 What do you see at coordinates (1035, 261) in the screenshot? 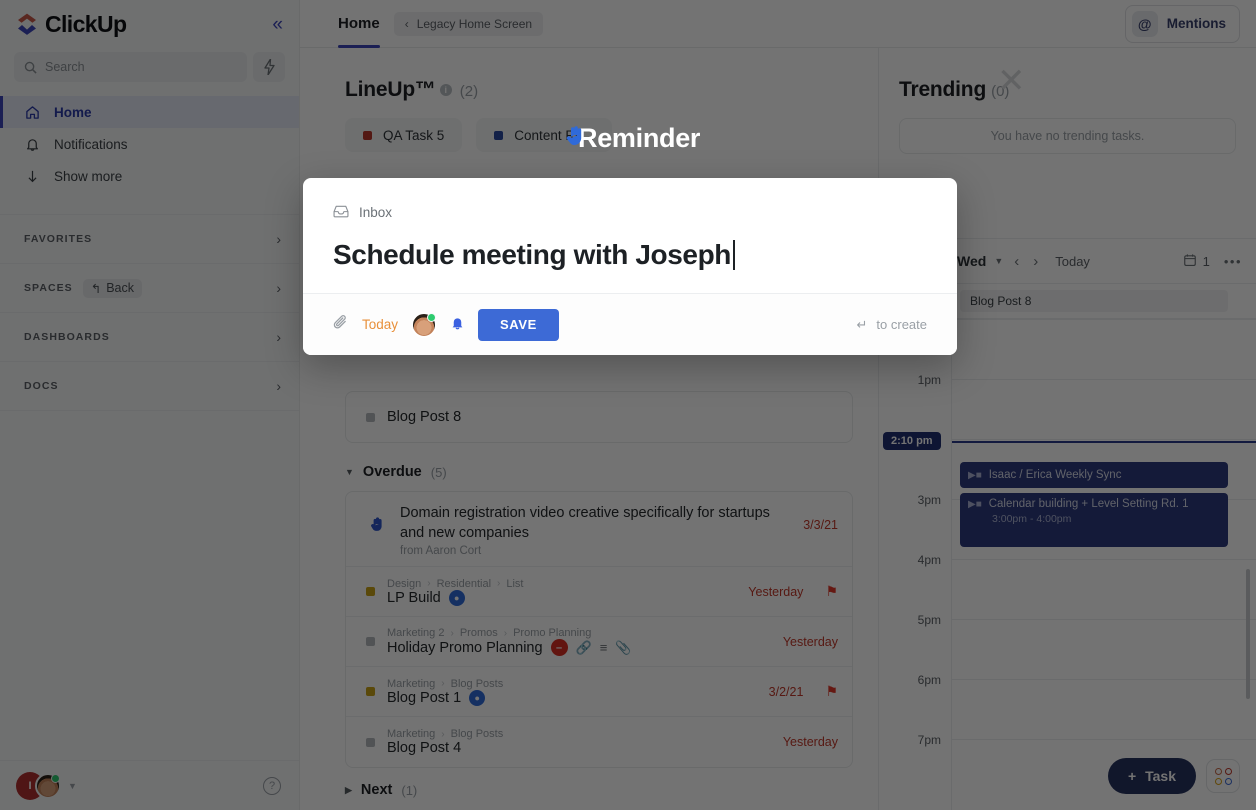
I see `next-day-button: ›` at bounding box center [1035, 261].